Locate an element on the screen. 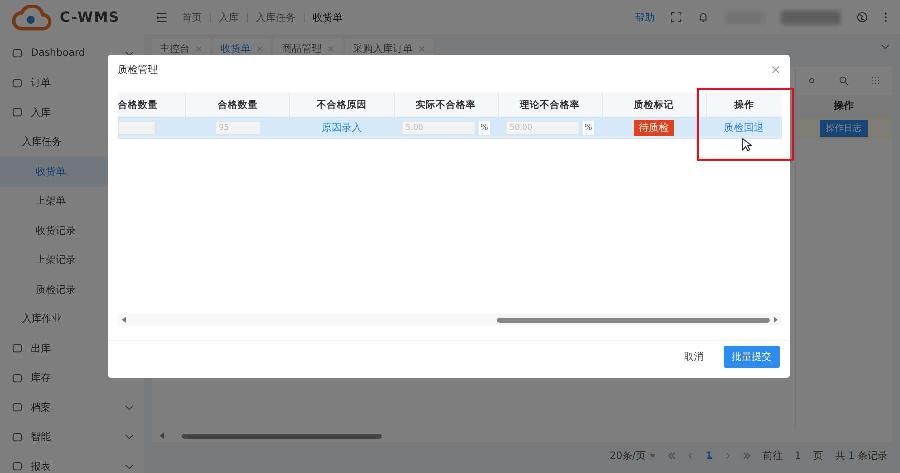 The height and width of the screenshot is (473, 900). dialog-title: 质检管理 is located at coordinates (138, 70).